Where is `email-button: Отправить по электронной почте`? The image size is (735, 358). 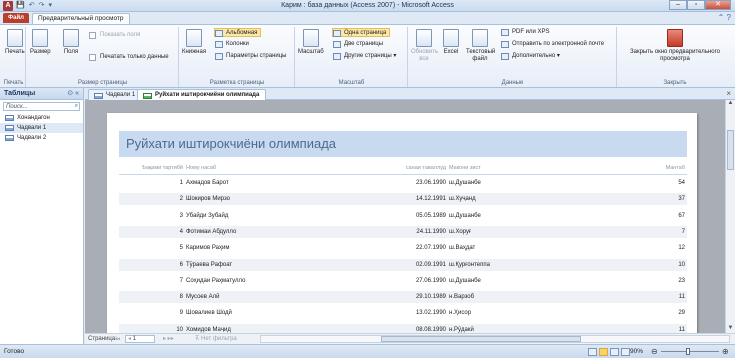 email-button: Отправить по электронной почте is located at coordinates (552, 44).